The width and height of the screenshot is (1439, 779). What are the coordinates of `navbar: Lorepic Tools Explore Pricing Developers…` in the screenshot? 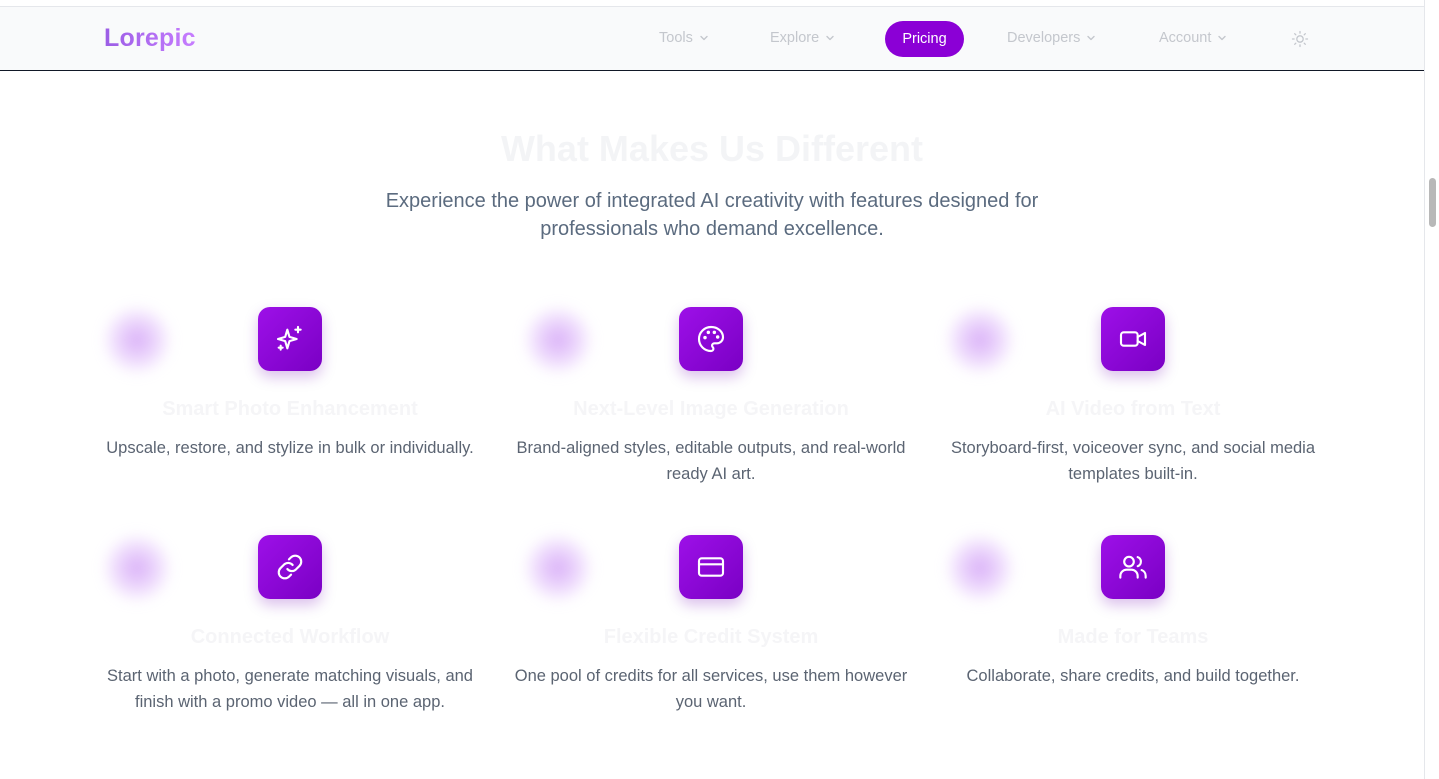 It's located at (712, 39).